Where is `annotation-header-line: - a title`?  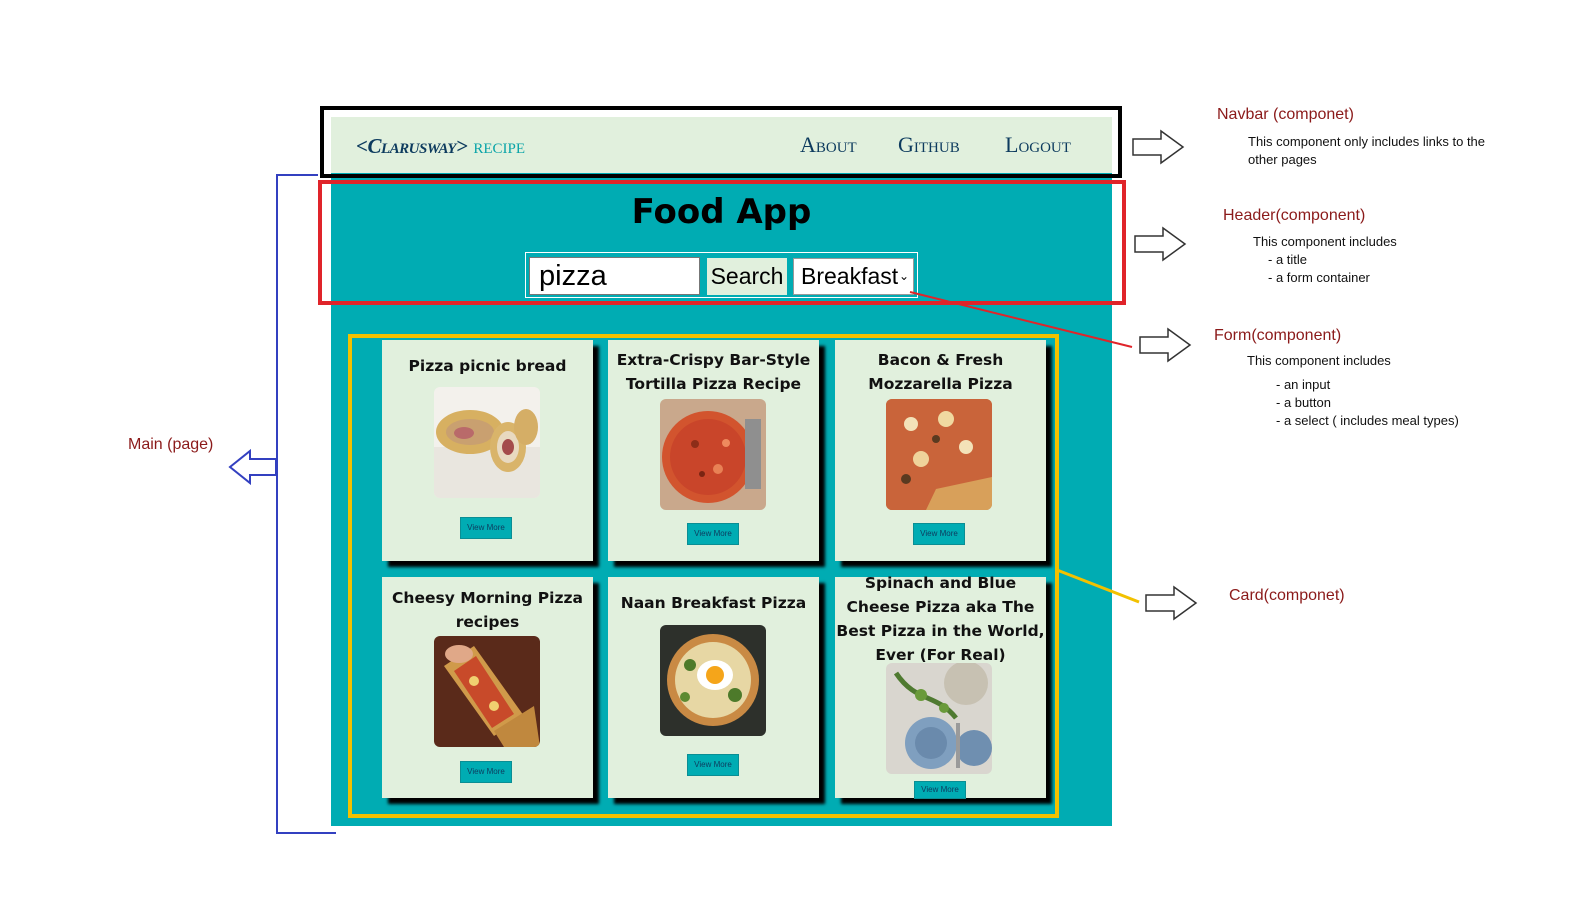
annotation-header-line: - a title is located at coordinates (1288, 259).